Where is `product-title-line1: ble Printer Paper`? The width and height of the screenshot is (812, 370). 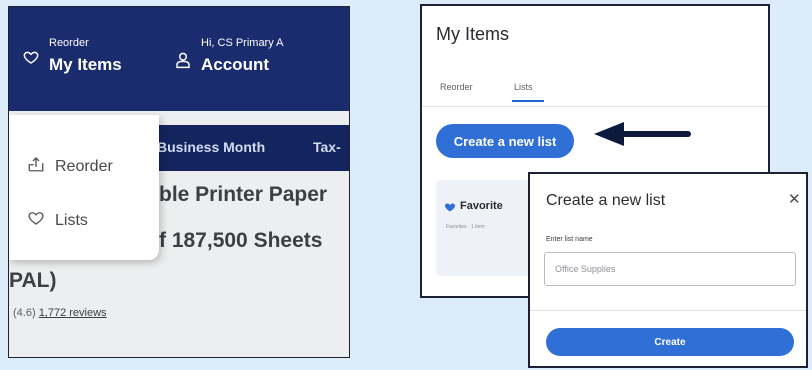
product-title-line1: ble Printer Paper is located at coordinates (243, 194).